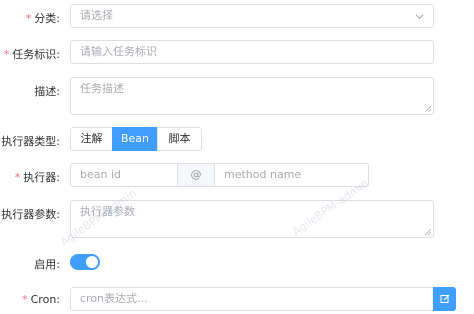 Image resolution: width=474 pixels, height=314 pixels. Describe the element at coordinates (102, 88) in the screenshot. I see `description-placeholder: 任务描述` at that location.